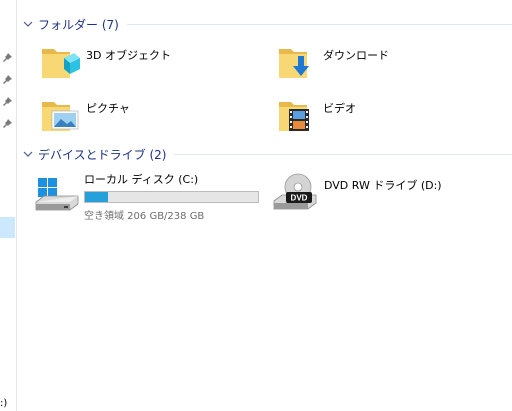  I want to click on group-title-folders: フォルダー (7), so click(78, 24).